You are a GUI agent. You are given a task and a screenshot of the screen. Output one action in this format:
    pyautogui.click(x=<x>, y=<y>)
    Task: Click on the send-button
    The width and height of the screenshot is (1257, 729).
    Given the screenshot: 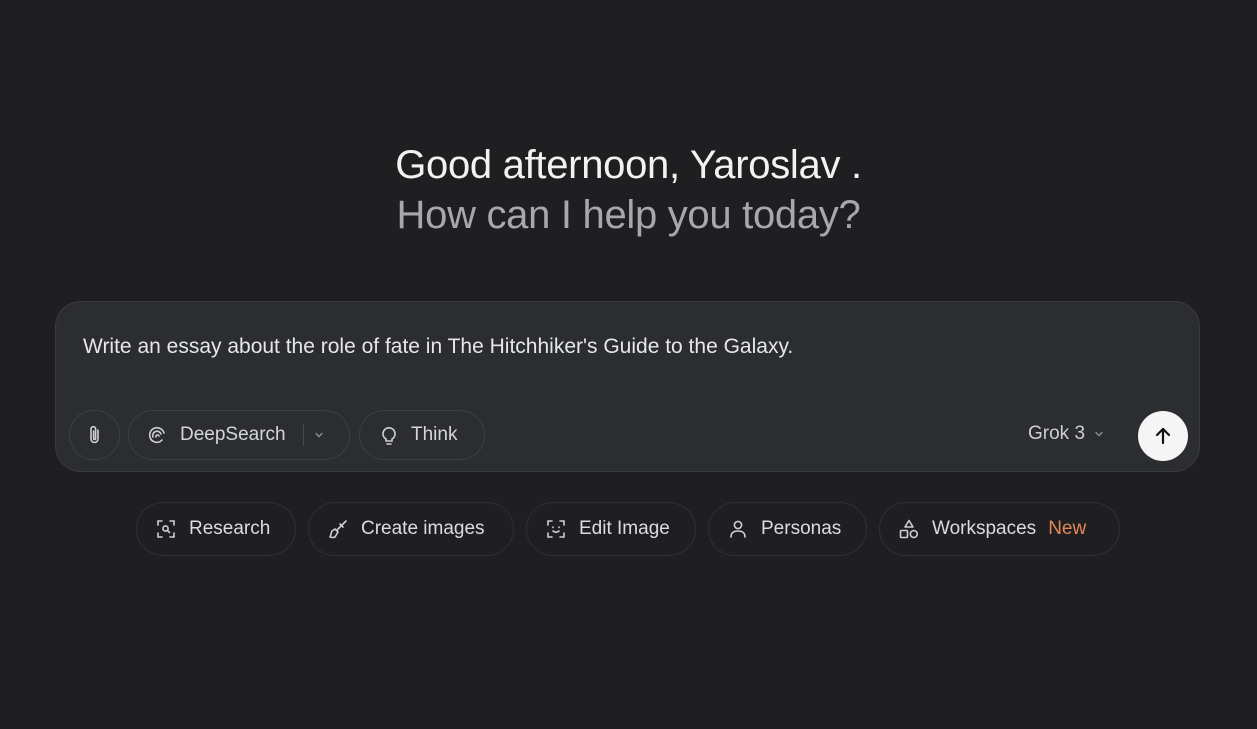 What is the action you would take?
    pyautogui.click(x=1163, y=436)
    